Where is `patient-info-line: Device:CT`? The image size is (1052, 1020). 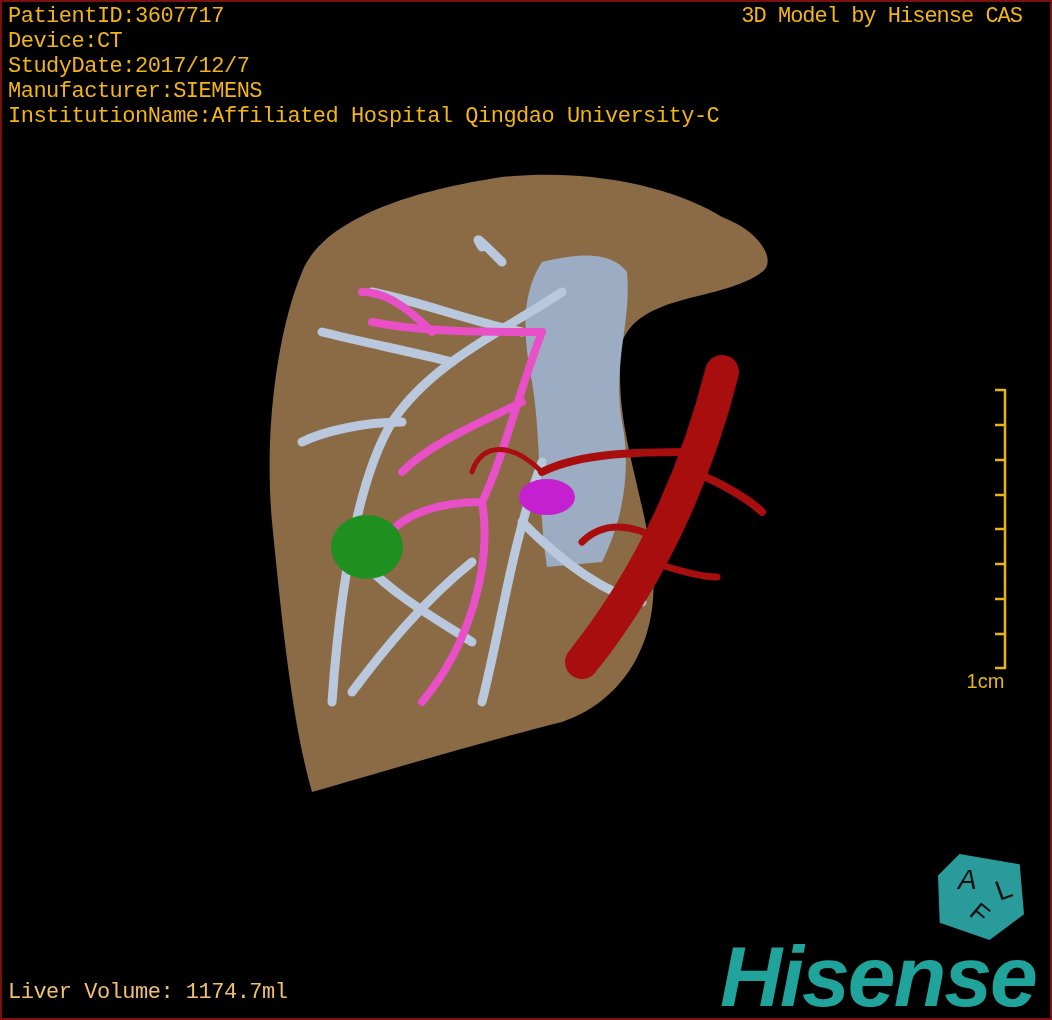
patient-info-line: Device:CT is located at coordinates (66, 41).